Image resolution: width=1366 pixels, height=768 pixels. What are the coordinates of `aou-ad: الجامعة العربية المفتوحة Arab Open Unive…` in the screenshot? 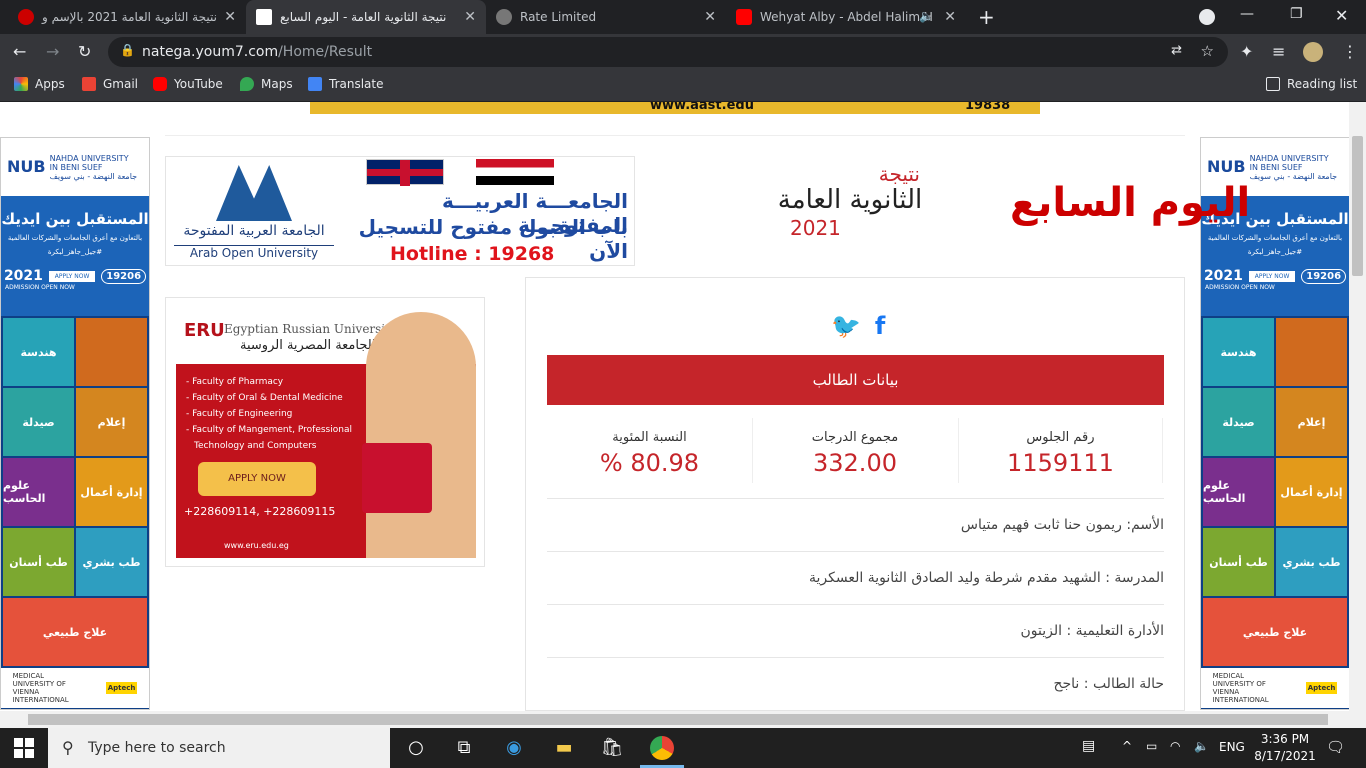 It's located at (400, 211).